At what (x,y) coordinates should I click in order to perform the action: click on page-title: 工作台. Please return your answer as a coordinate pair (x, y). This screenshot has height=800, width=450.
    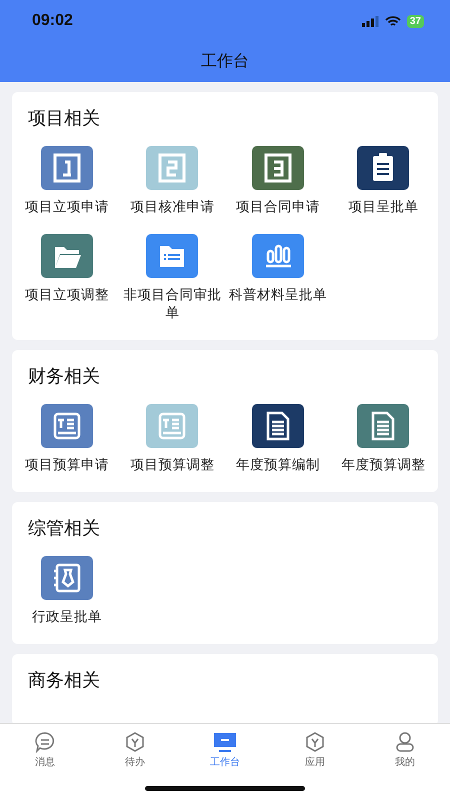
    Looking at the image, I should click on (225, 61).